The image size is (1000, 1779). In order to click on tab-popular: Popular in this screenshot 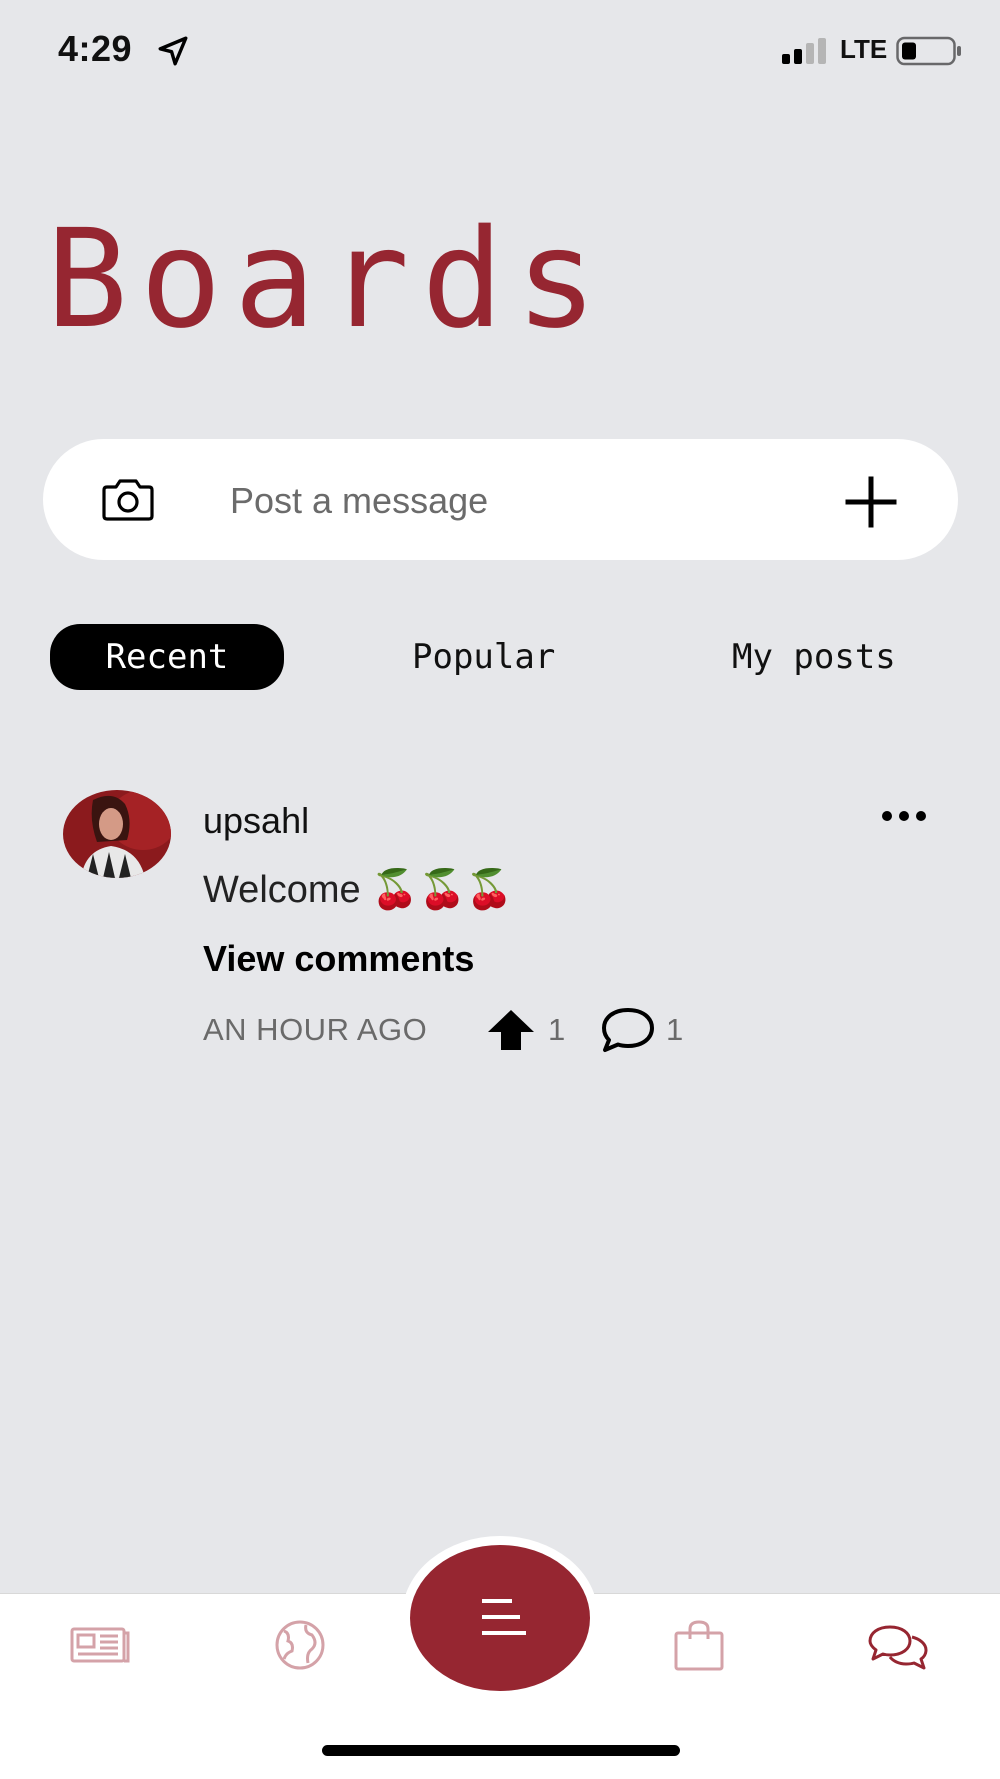, I will do `click(483, 657)`.